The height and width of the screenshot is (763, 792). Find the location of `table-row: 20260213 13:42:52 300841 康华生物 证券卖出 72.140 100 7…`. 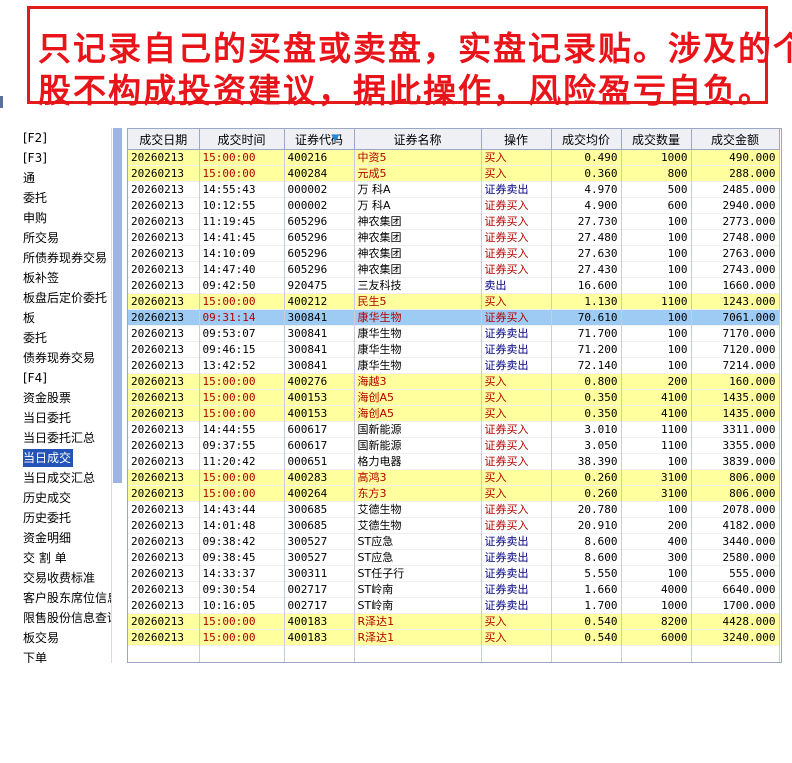

table-row: 20260213 13:42:52 300841 康华生物 证券卖出 72.140 100 7… is located at coordinates (454, 365).